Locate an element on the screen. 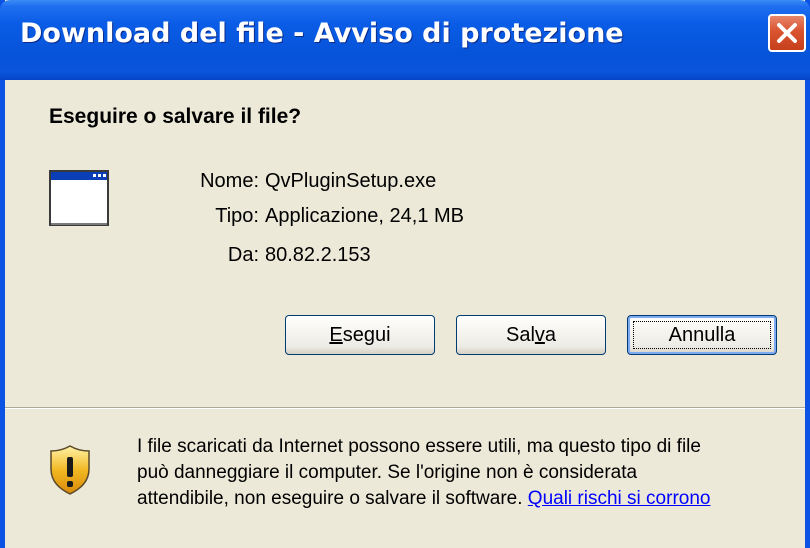 Image resolution: width=810 pixels, height=548 pixels. close-button is located at coordinates (787, 33).